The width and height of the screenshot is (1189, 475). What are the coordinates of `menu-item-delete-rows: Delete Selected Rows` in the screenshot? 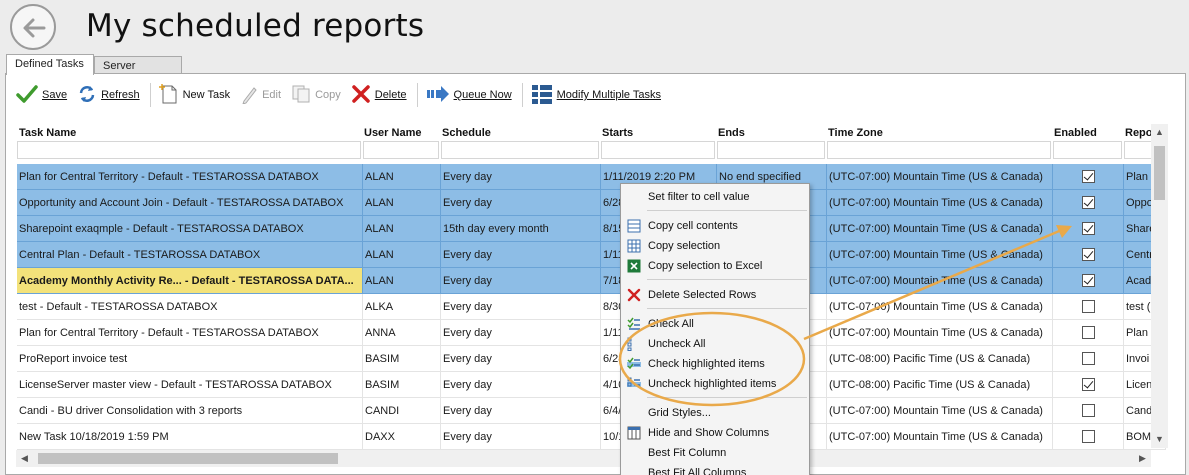 It's located at (715, 295).